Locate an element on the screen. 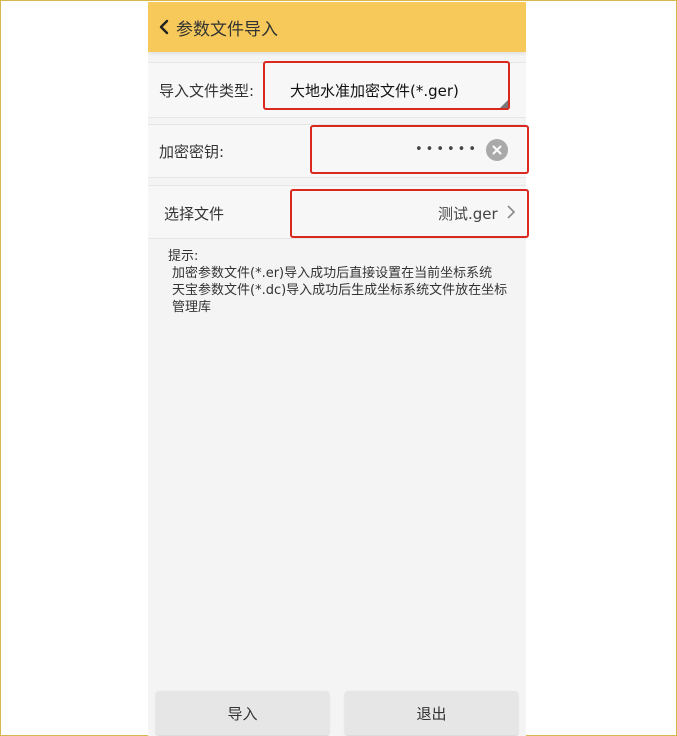  hint-title: 提示: is located at coordinates (183, 256).